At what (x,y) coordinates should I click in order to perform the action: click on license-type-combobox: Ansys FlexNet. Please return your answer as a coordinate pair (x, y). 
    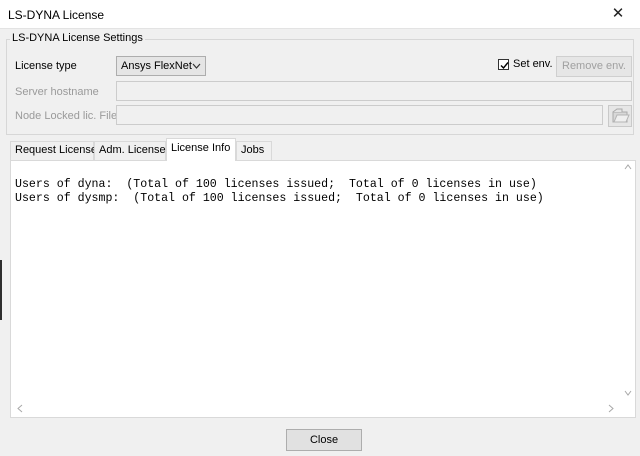
    Looking at the image, I should click on (161, 66).